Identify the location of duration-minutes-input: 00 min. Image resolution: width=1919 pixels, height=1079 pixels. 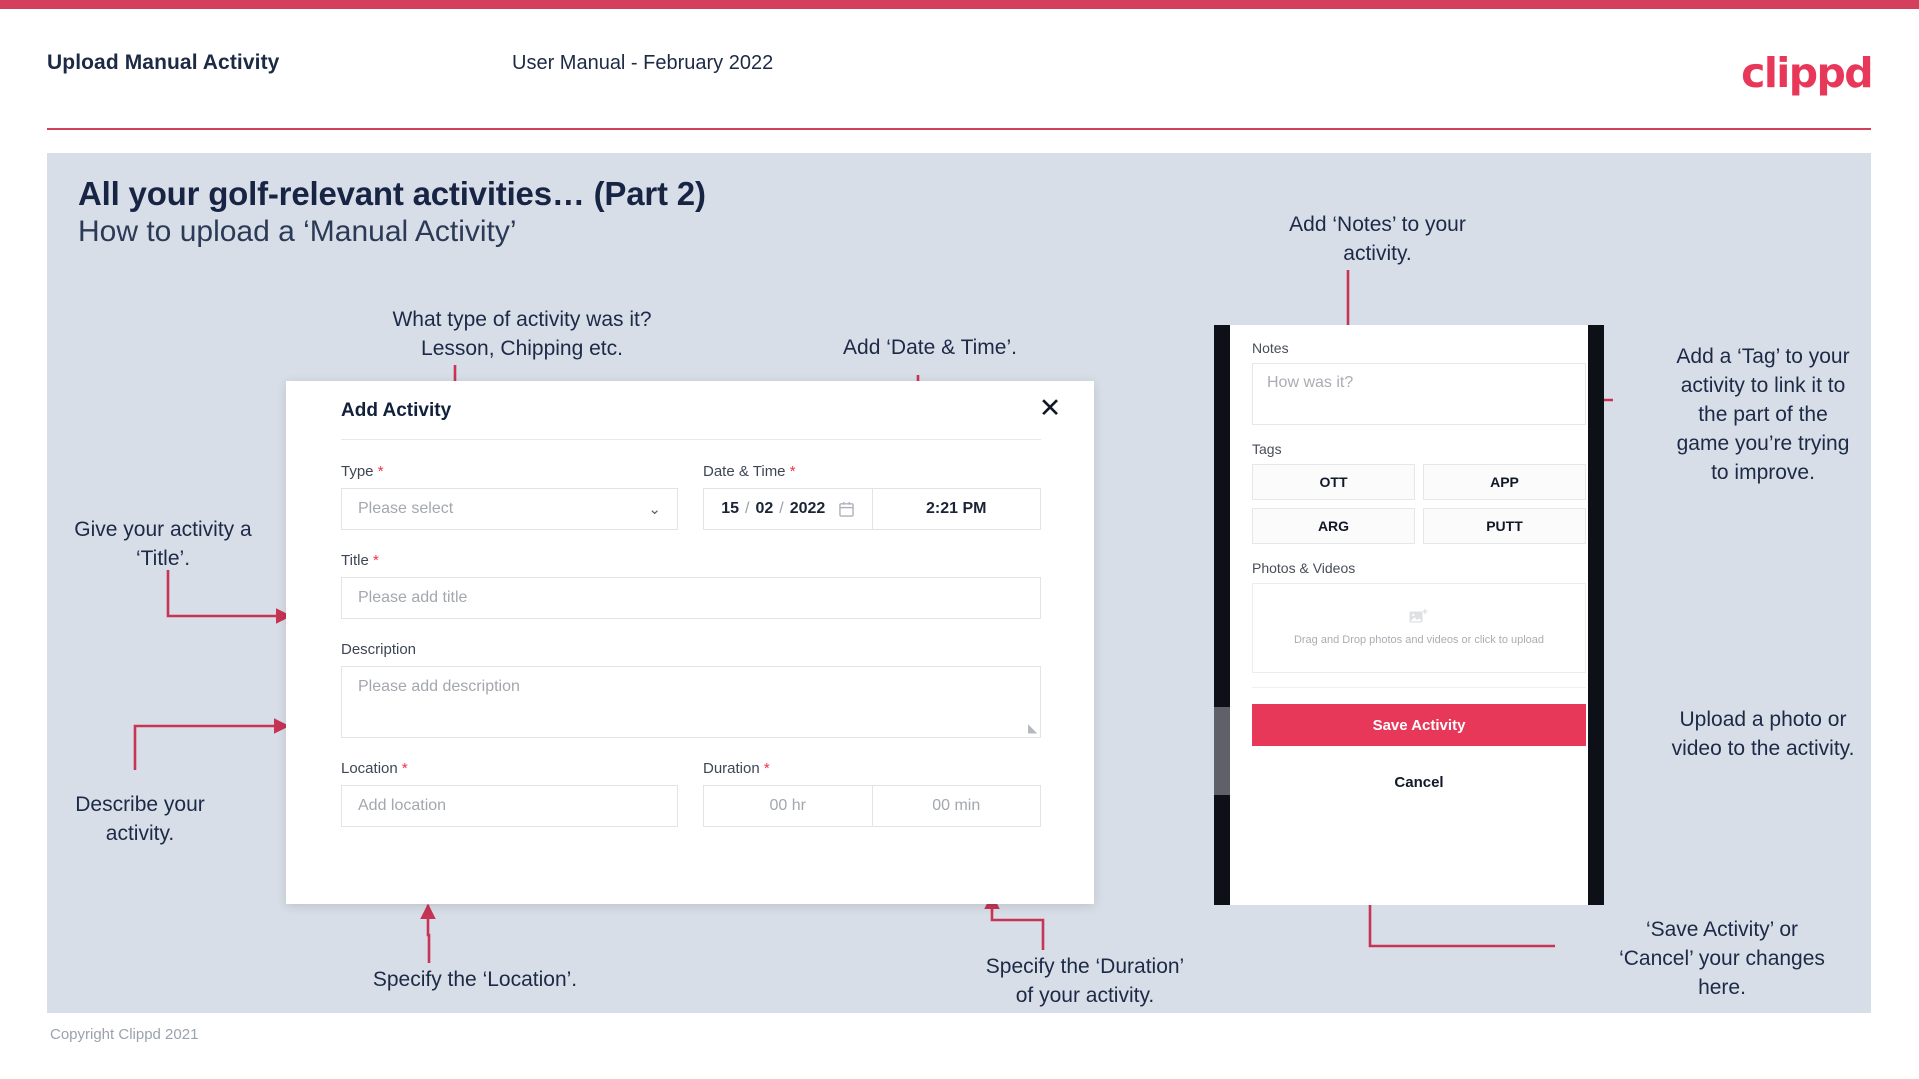
(957, 806).